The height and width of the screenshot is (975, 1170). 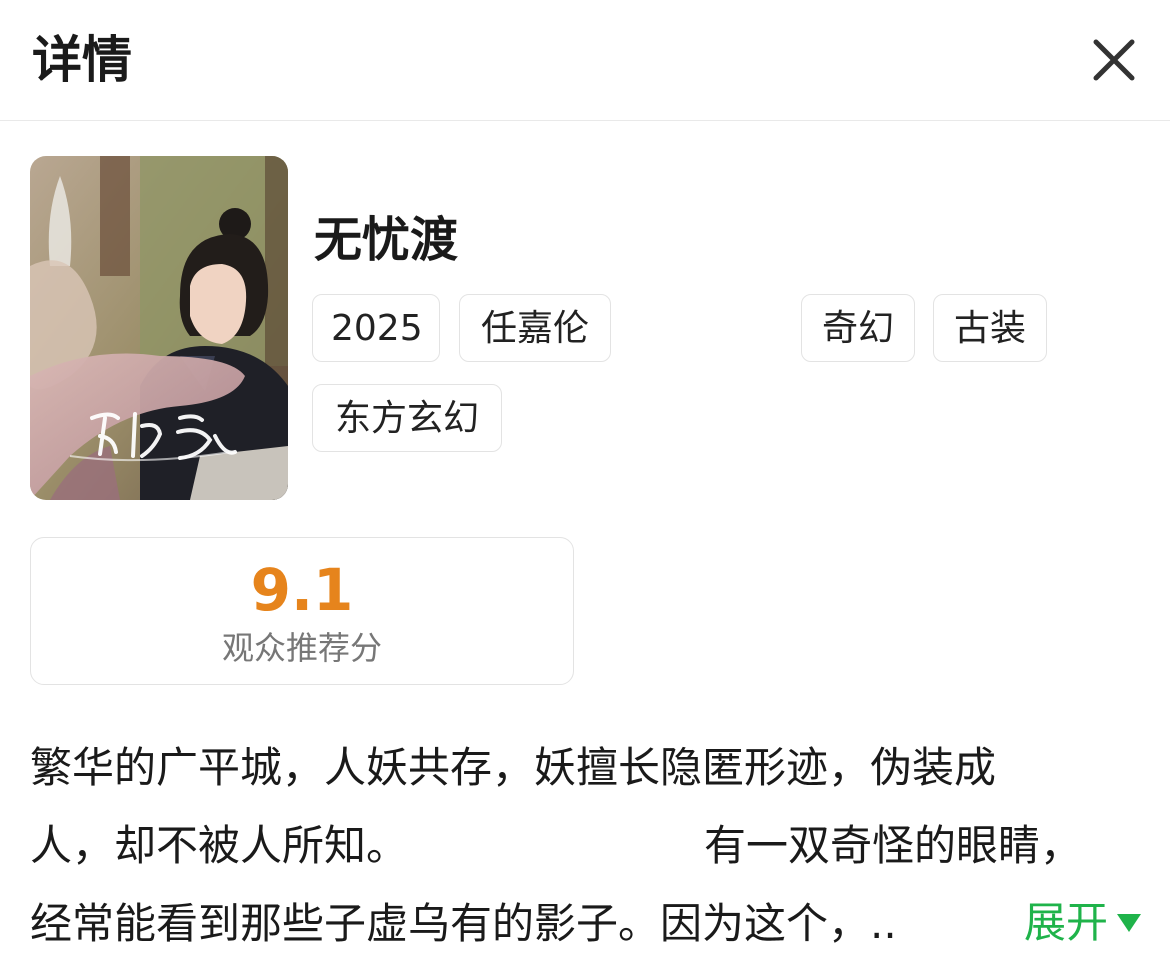 I want to click on score-card: 9.1 观众推荐分, so click(x=302, y=611).